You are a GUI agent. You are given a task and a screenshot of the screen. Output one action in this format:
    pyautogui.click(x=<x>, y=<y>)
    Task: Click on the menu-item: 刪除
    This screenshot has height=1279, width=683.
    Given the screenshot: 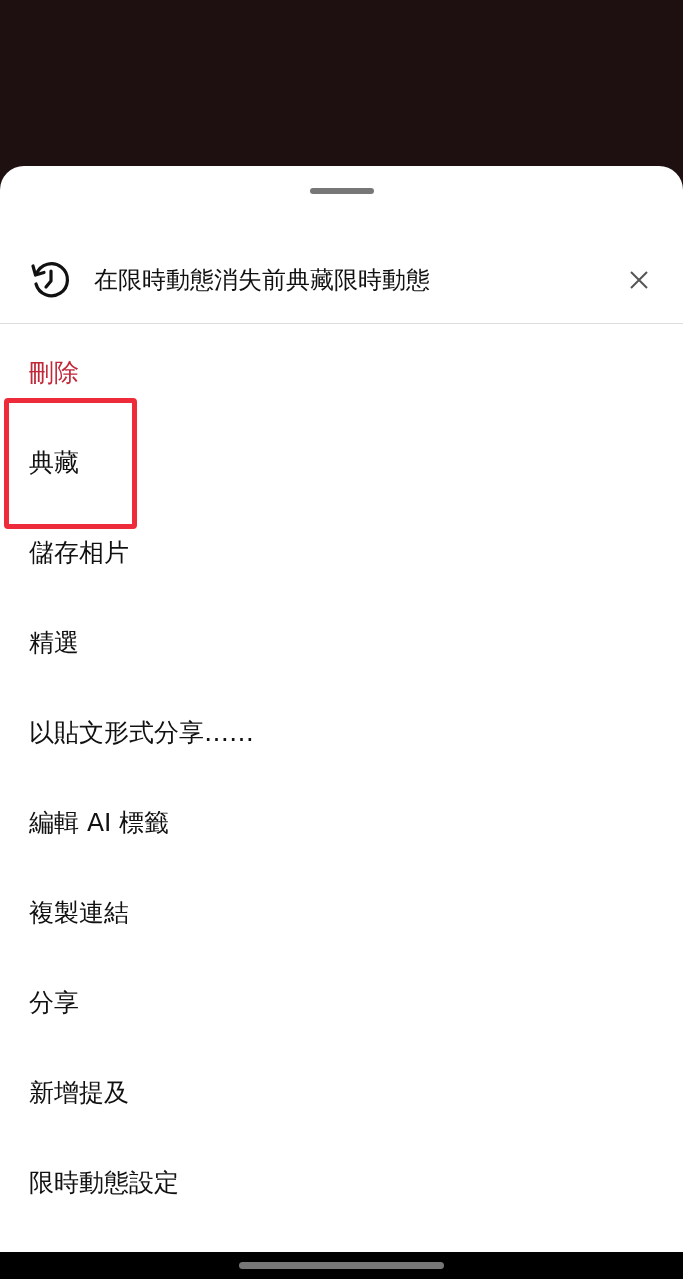 What is the action you would take?
    pyautogui.click(x=54, y=372)
    